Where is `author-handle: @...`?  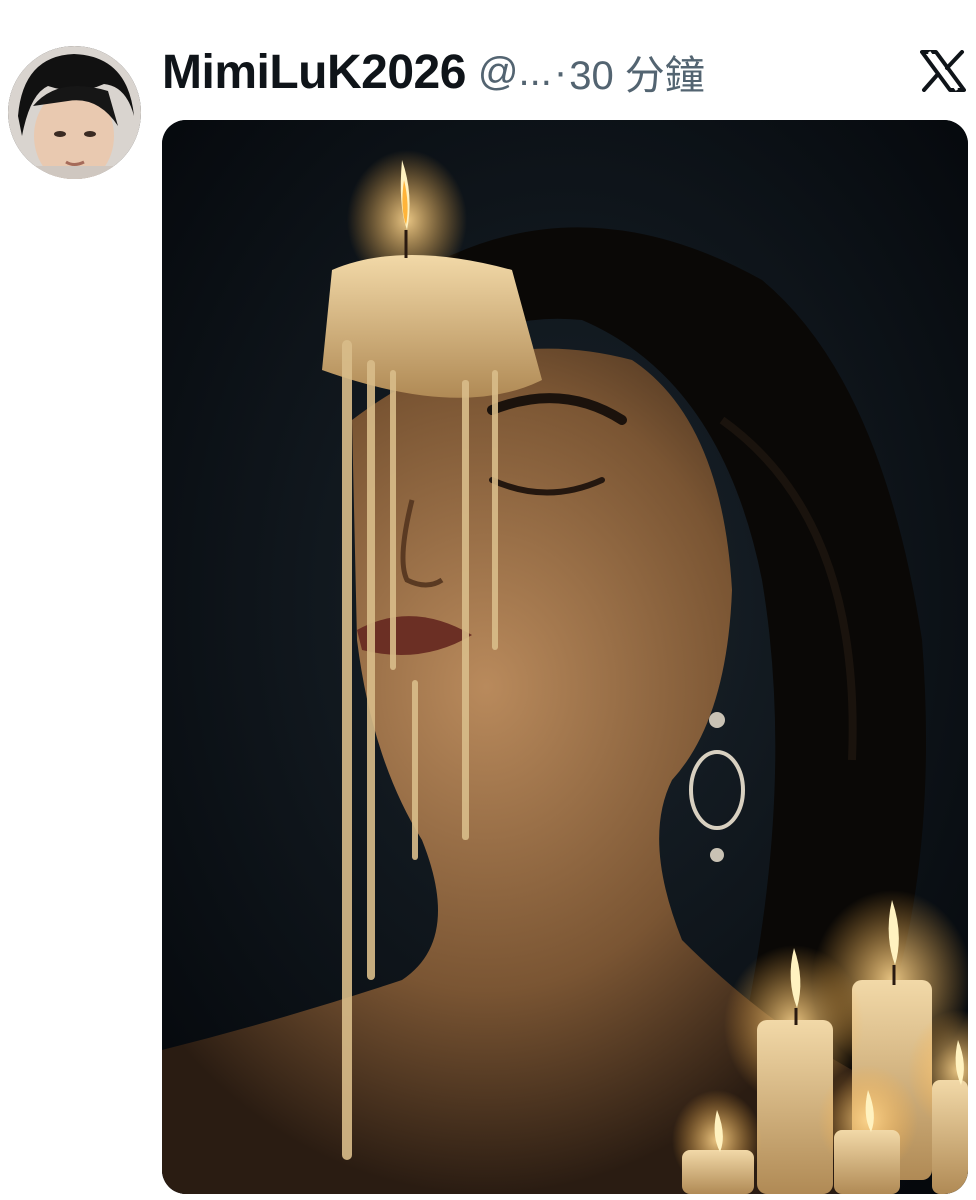
author-handle: @... is located at coordinates (515, 72).